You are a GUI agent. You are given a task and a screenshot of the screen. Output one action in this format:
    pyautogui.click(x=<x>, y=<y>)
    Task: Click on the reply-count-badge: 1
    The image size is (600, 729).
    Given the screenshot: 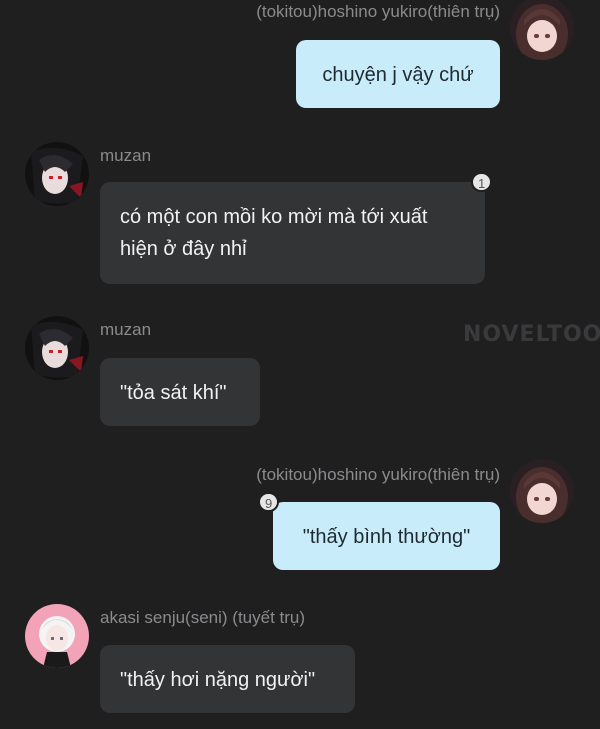 What is the action you would take?
    pyautogui.click(x=482, y=182)
    